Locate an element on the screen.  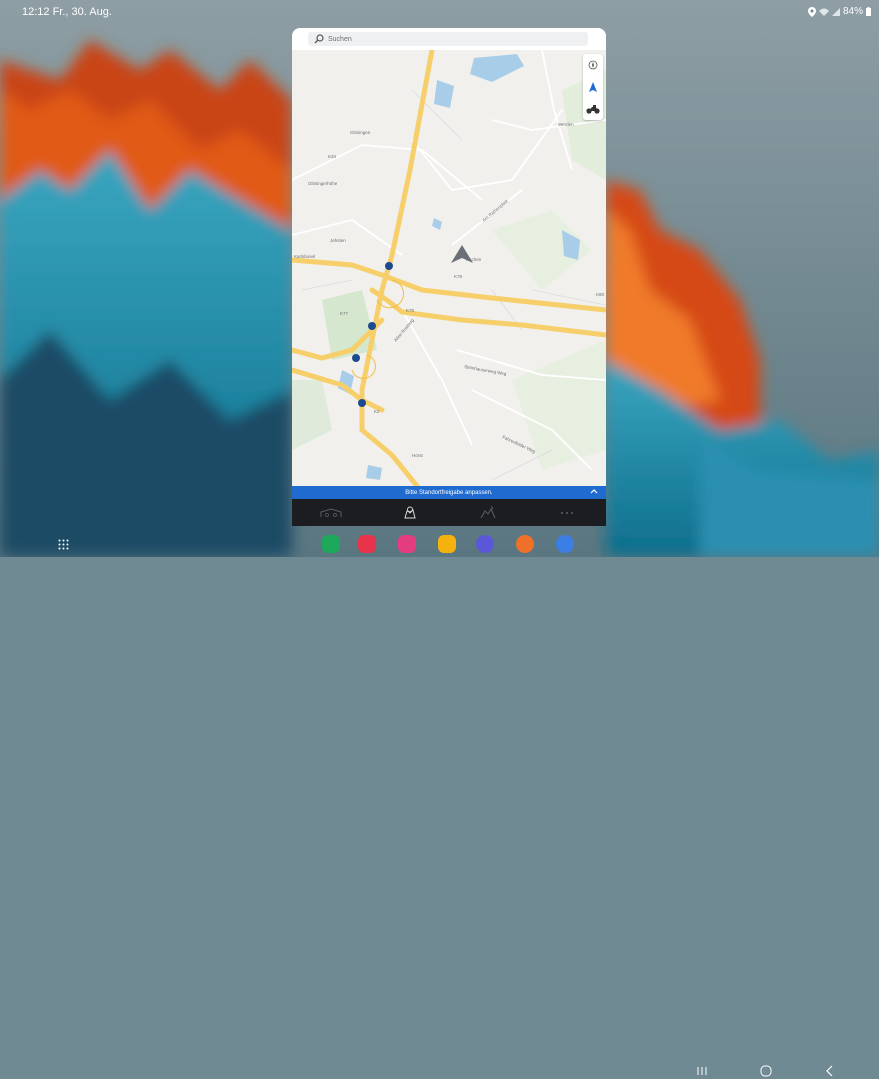
tab-routes is located at coordinates (488, 512).